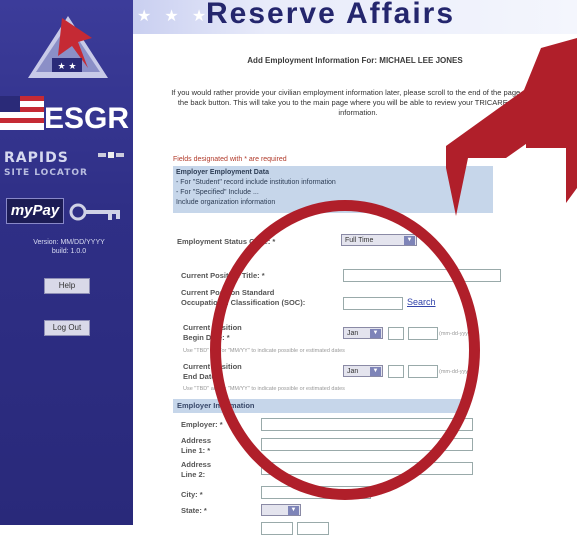 This screenshot has width=577, height=535. I want to click on mypay-link: myPay, so click(67, 212).